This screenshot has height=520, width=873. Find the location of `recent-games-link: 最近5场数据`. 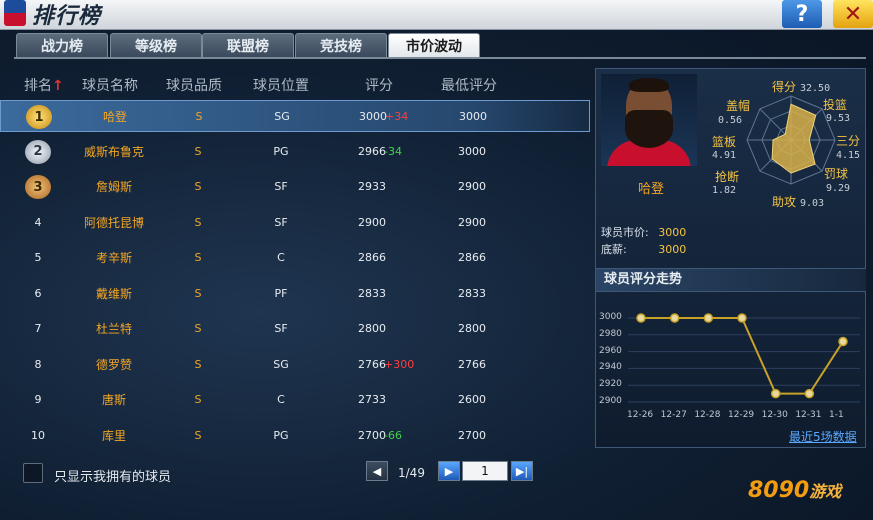

recent-games-link: 最近5场数据 is located at coordinates (823, 436).